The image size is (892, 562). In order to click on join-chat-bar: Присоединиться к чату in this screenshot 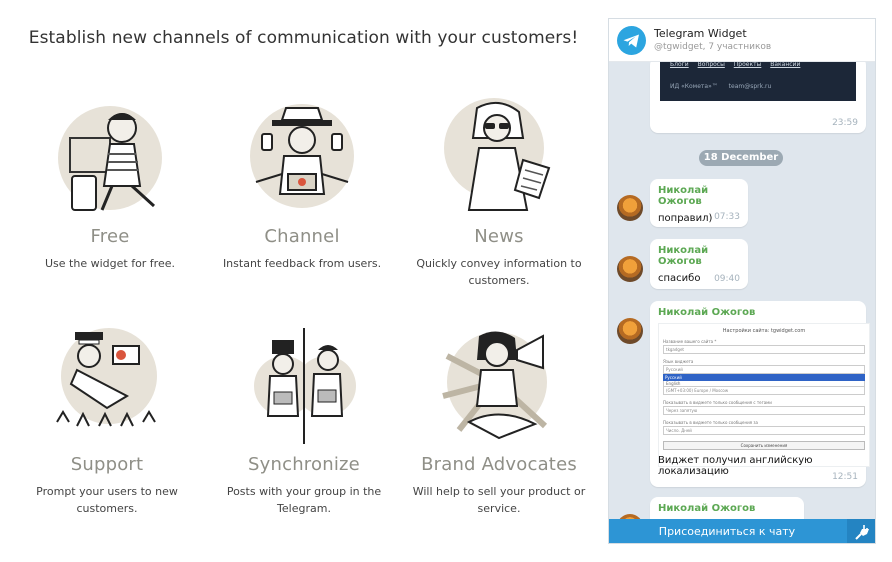, I will do `click(742, 531)`.